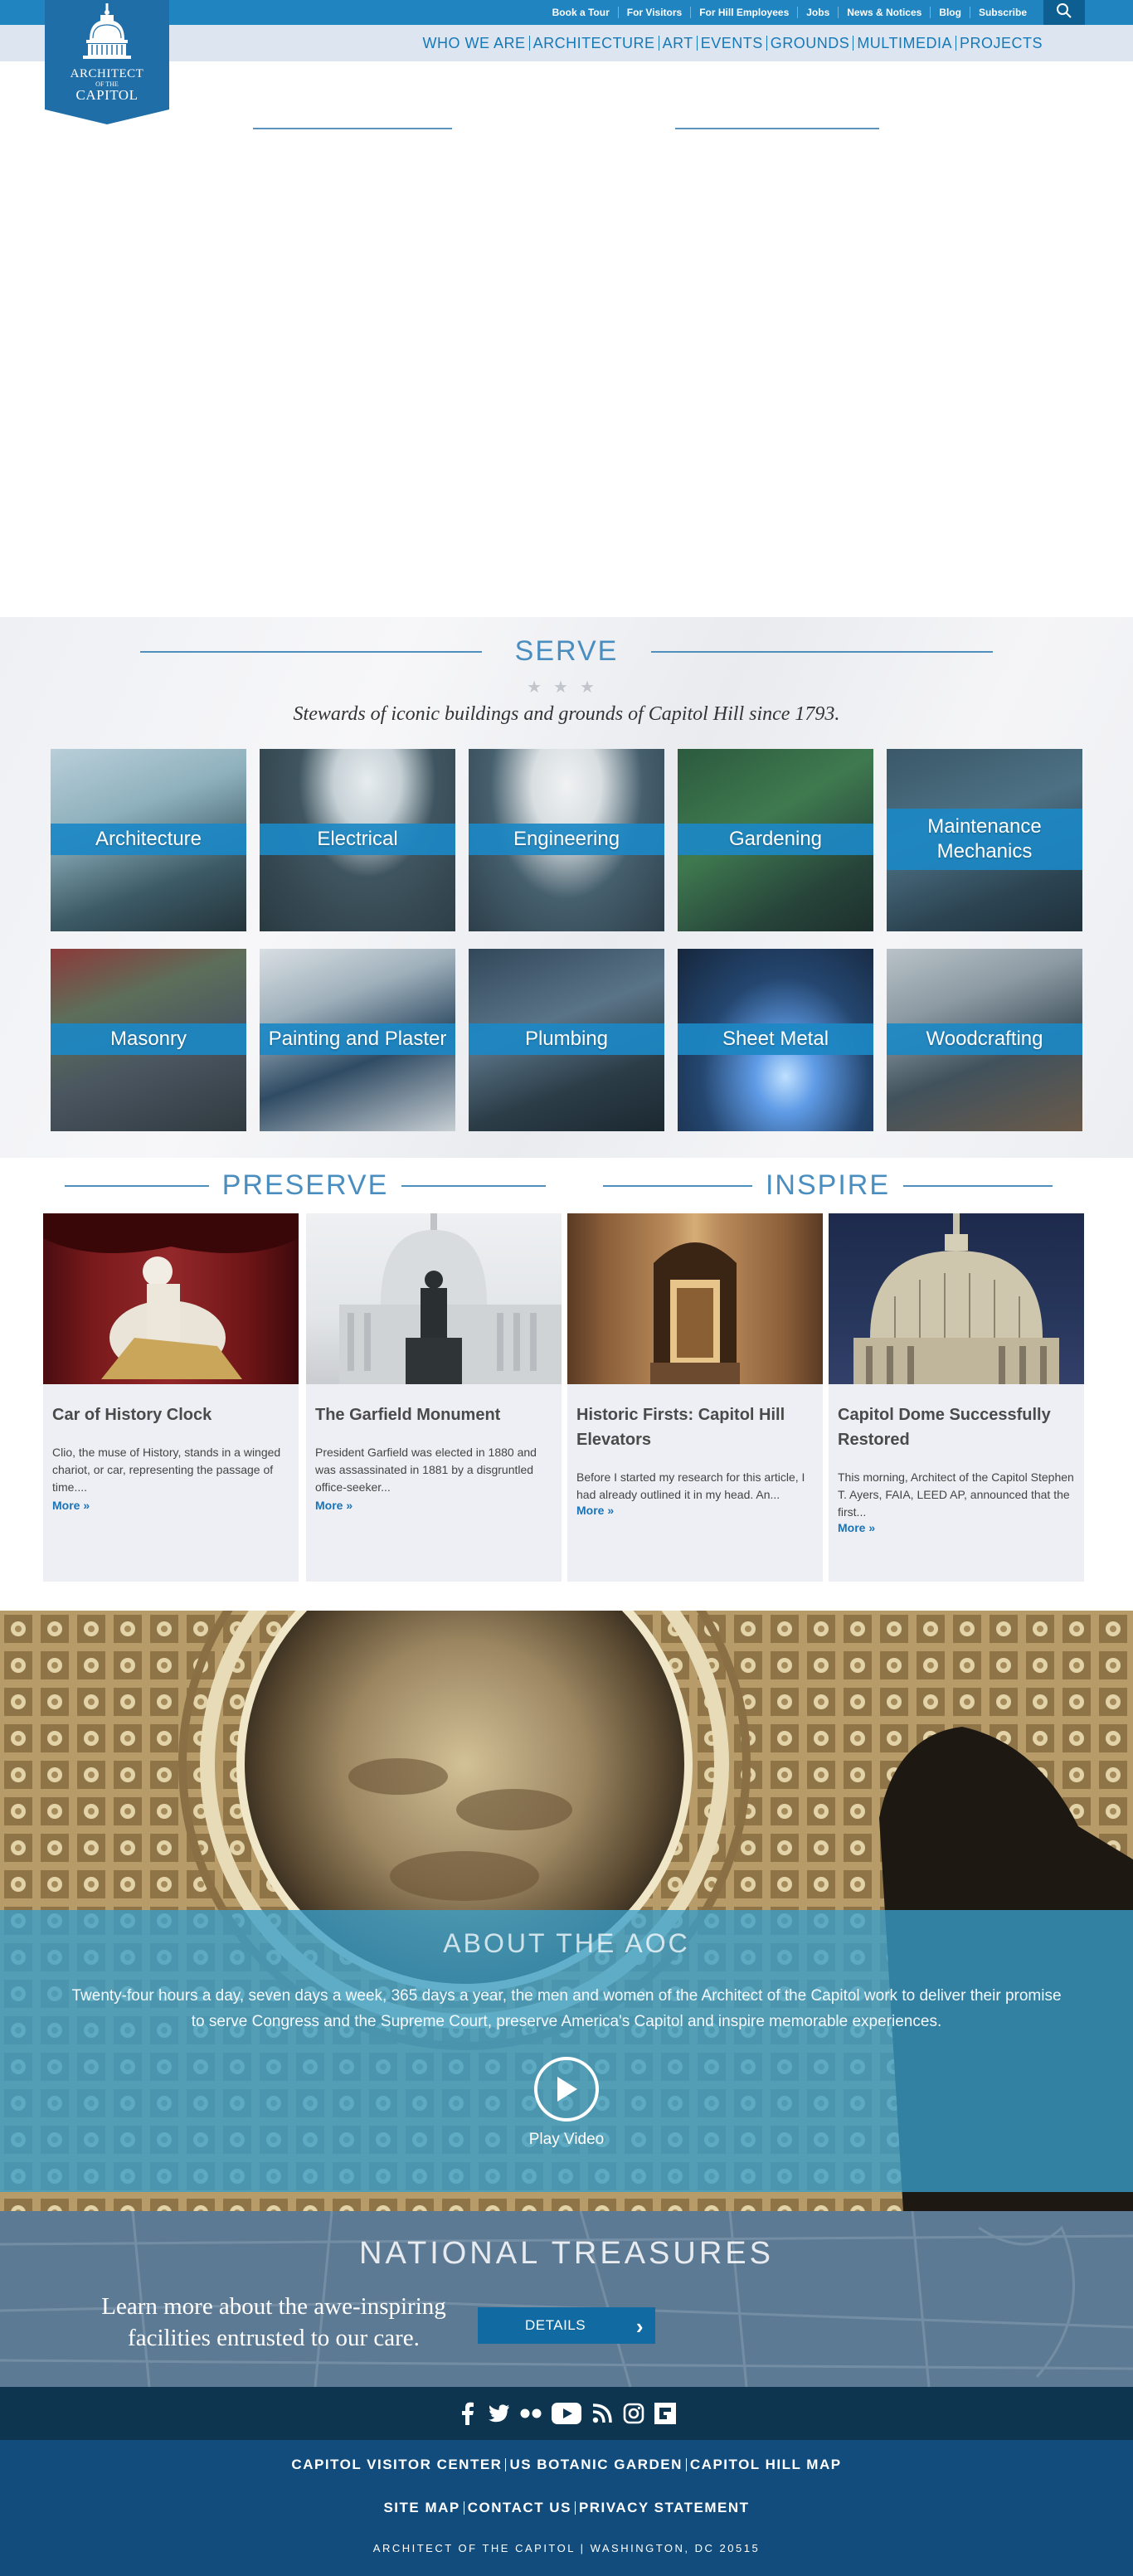 This screenshot has width=1133, height=2576. Describe the element at coordinates (567, 1943) in the screenshot. I see `about-title: ABOUT THE AOC` at that location.